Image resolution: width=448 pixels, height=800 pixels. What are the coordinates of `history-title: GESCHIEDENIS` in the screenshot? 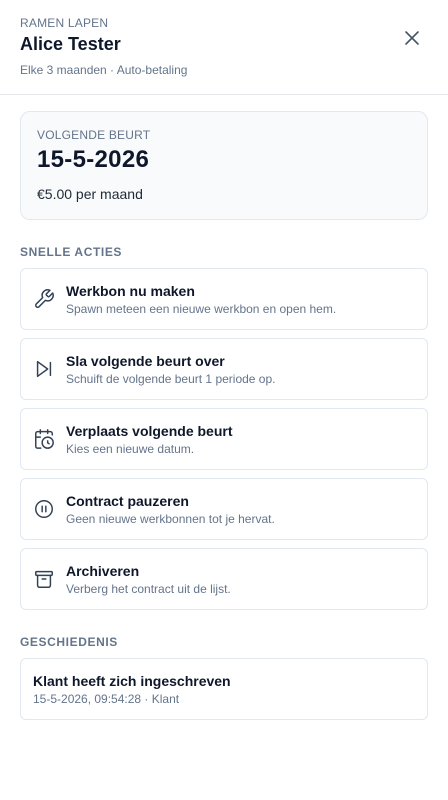 It's located at (69, 642).